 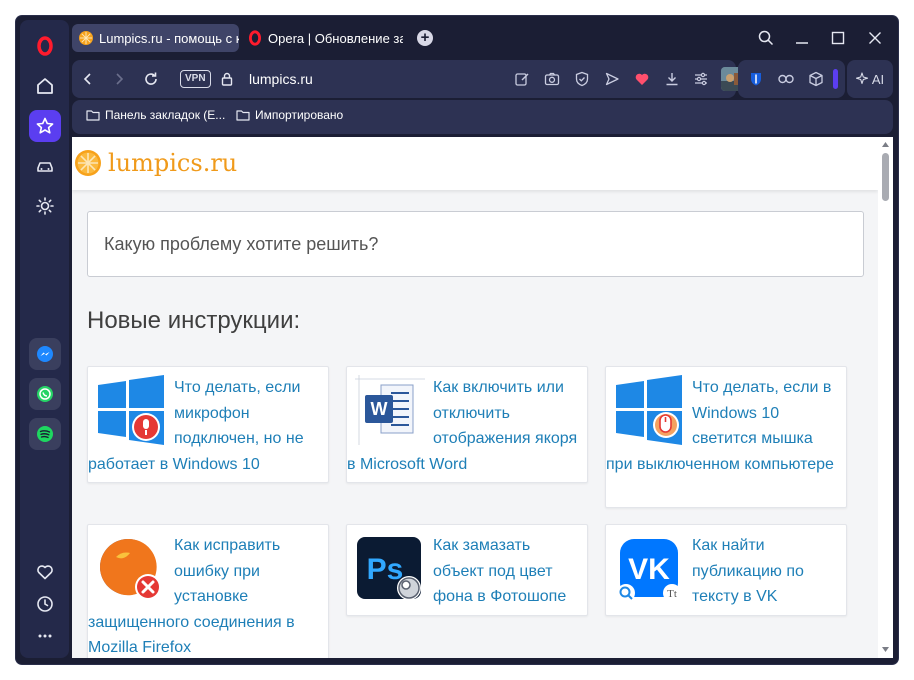 I want to click on ai-button: AI, so click(x=870, y=79).